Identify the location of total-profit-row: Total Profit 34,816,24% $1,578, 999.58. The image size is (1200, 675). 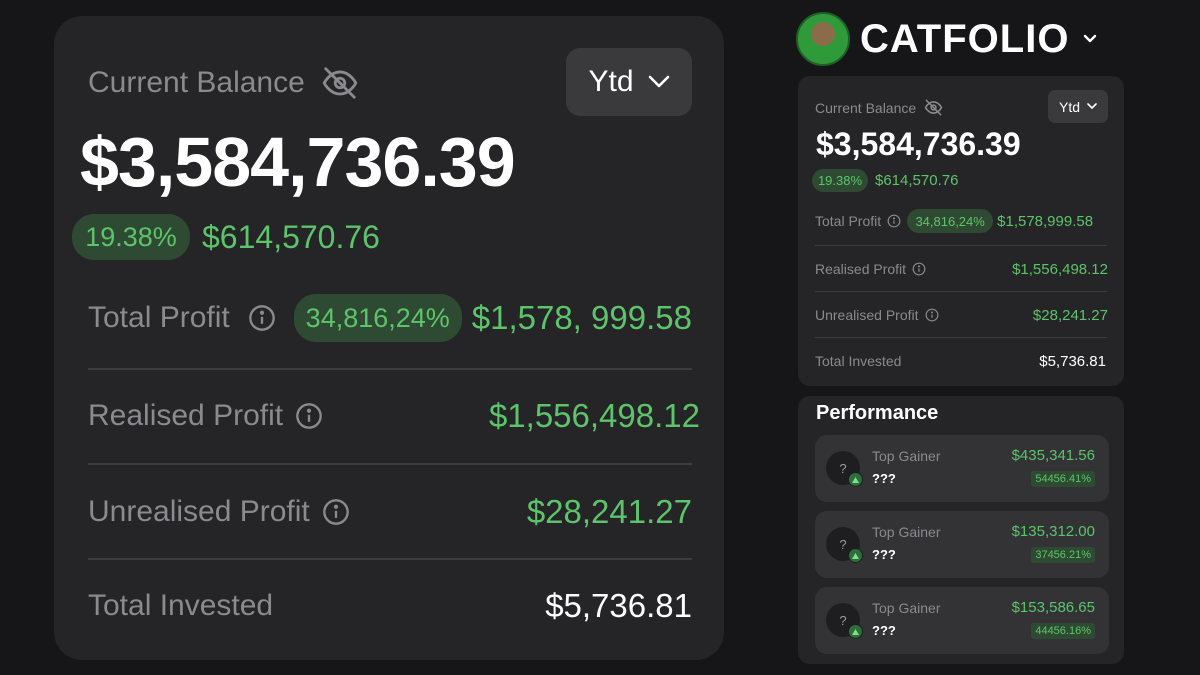
(394, 318).